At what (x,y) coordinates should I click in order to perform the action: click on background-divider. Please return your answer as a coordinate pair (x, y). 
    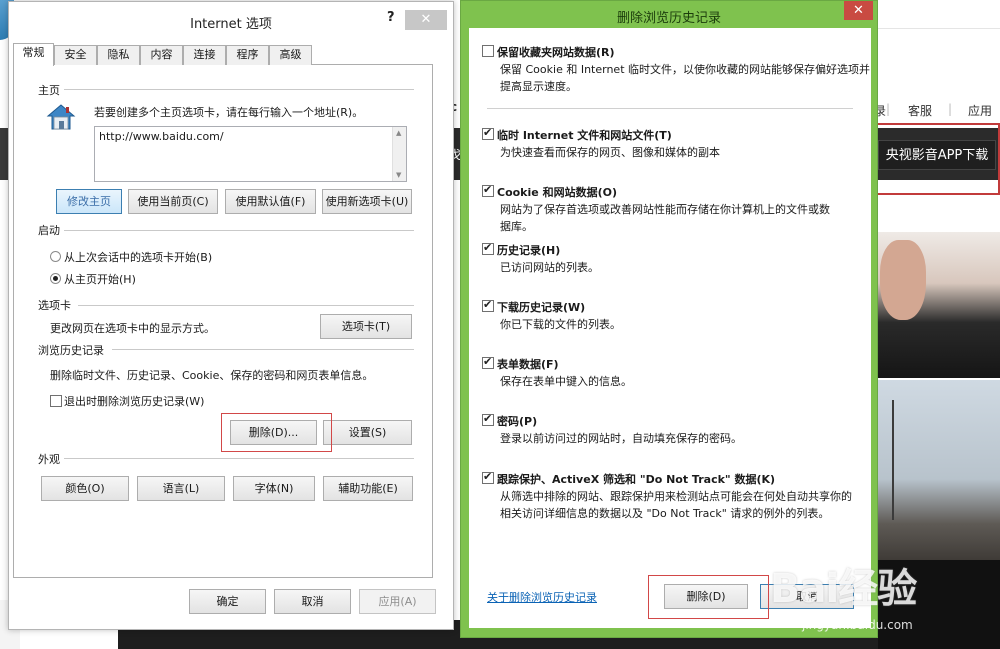
    Looking at the image, I should click on (935, 38).